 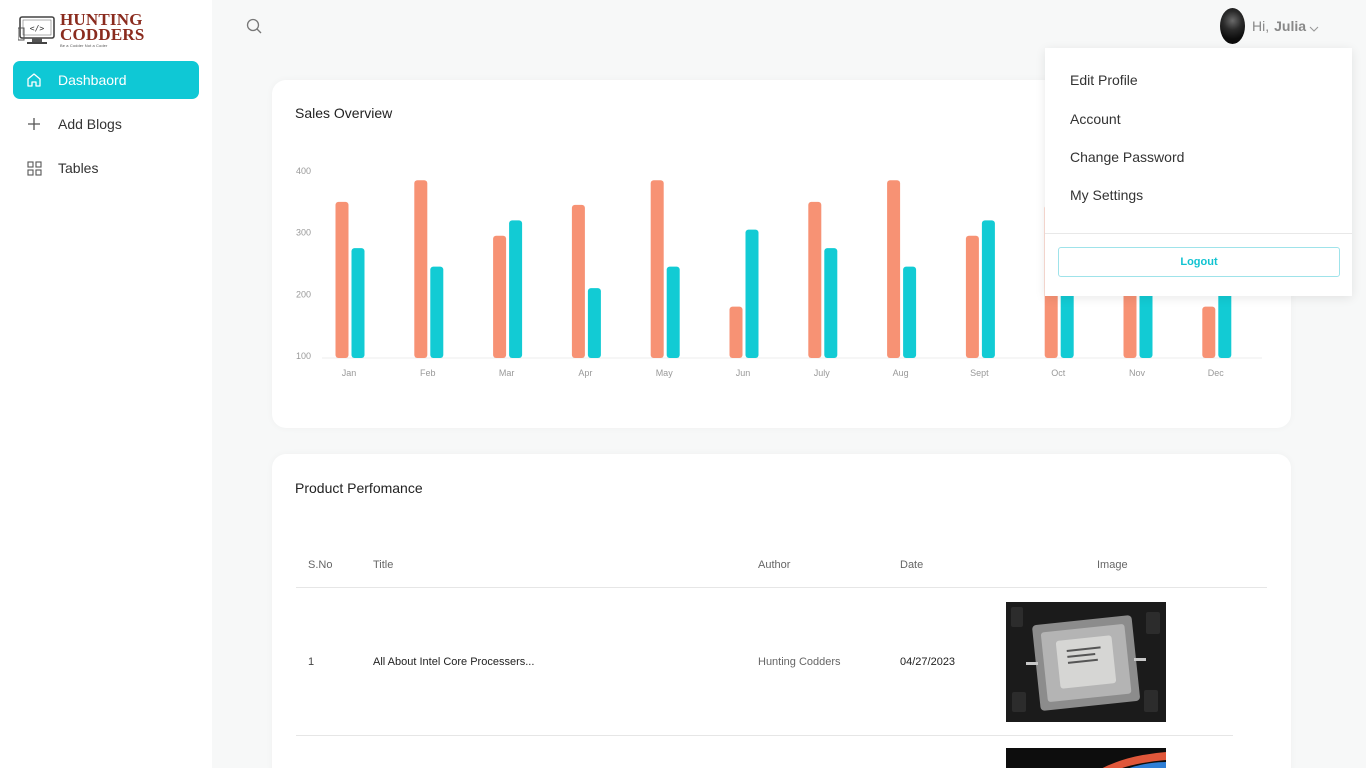 What do you see at coordinates (1086, 662) in the screenshot?
I see `product-image-cpu` at bounding box center [1086, 662].